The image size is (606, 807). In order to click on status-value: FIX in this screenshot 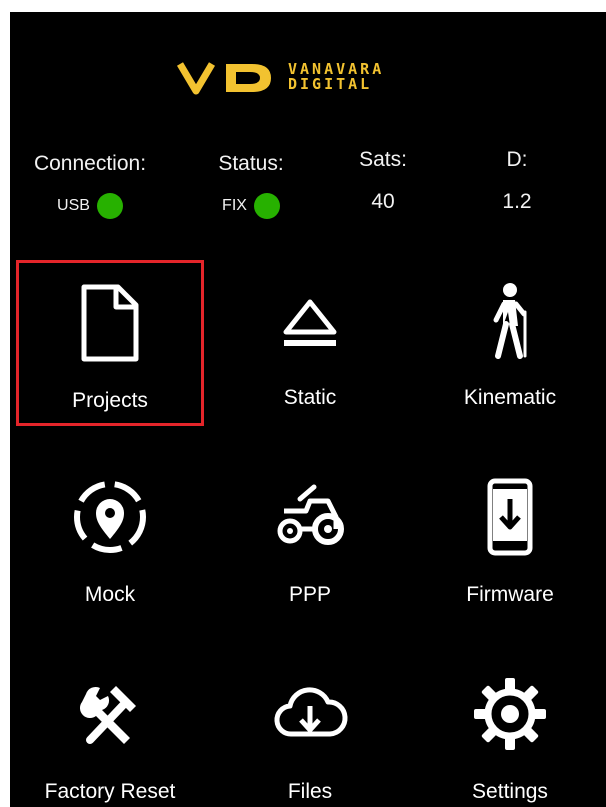, I will do `click(234, 205)`.